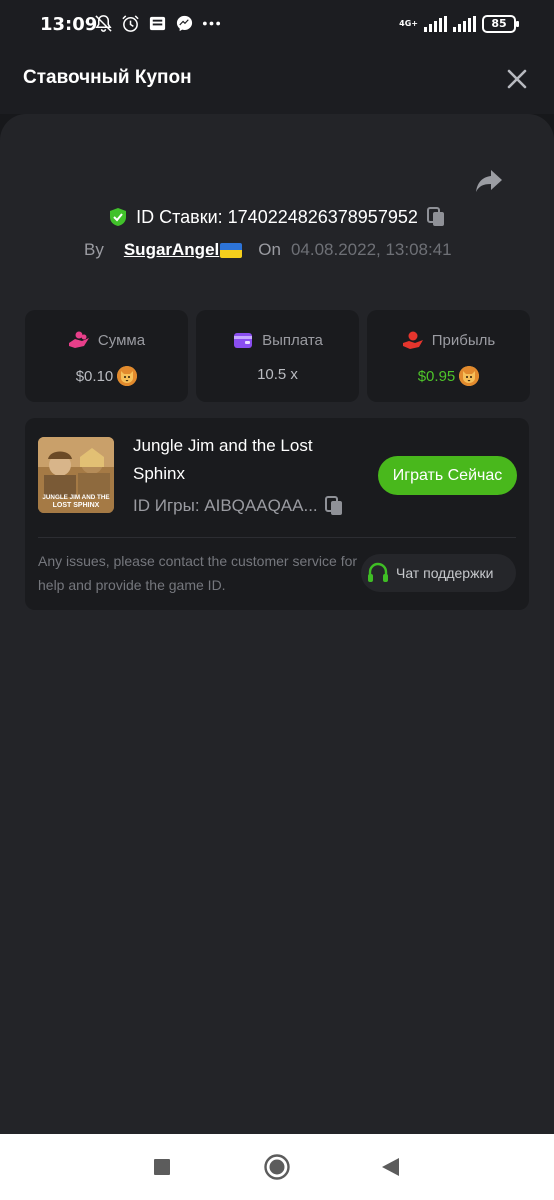 Image resolution: width=554 pixels, height=1200 pixels. What do you see at coordinates (277, 374) in the screenshot?
I see `stat-value: 10.5 x` at bounding box center [277, 374].